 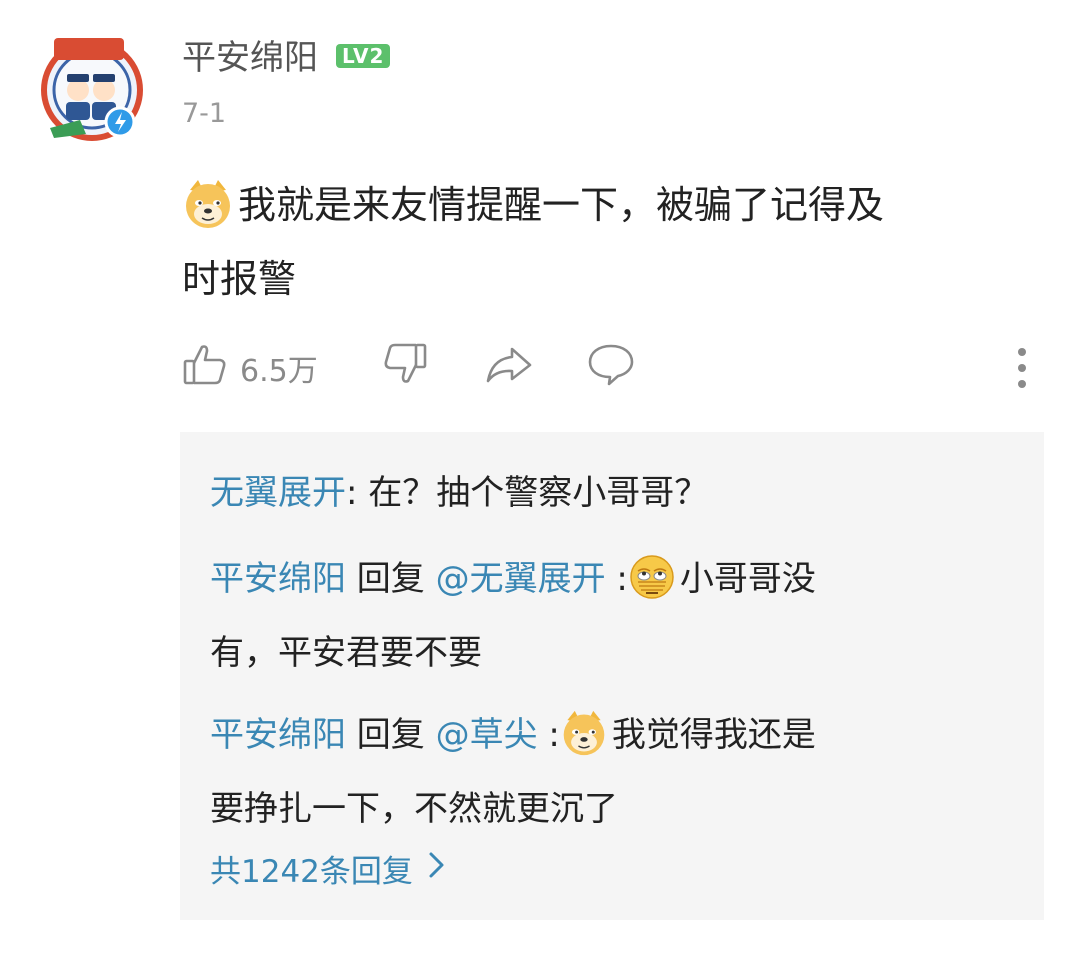 I want to click on comment-line-1: 我就是来友情提醒一下，被骗了记得及, so click(x=607, y=205).